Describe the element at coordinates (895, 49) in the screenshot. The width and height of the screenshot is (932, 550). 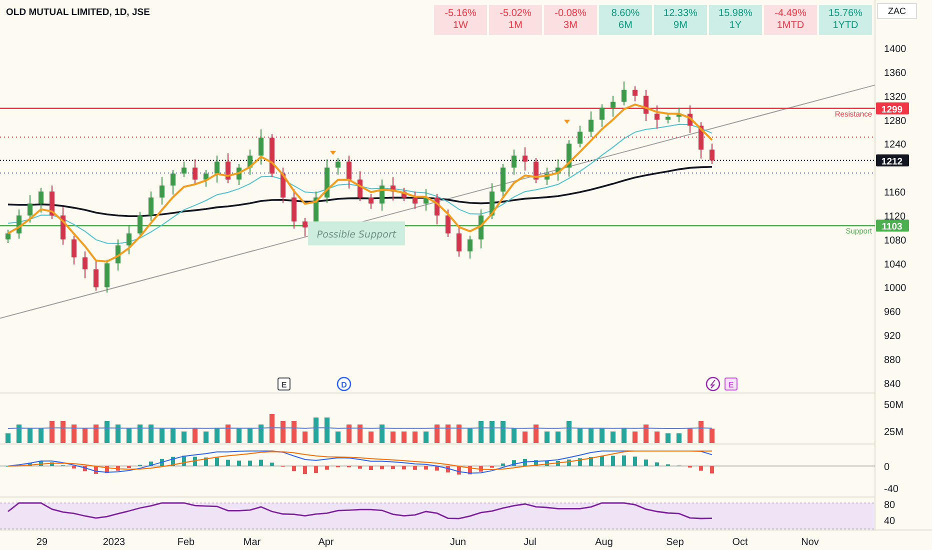
I see `axis-tick-label: 1400` at that location.